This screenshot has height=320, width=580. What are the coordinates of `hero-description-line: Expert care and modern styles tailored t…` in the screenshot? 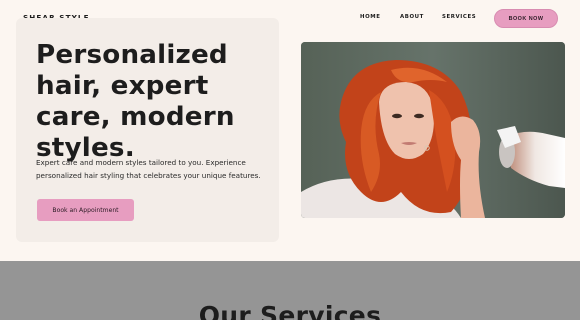 It's located at (141, 162).